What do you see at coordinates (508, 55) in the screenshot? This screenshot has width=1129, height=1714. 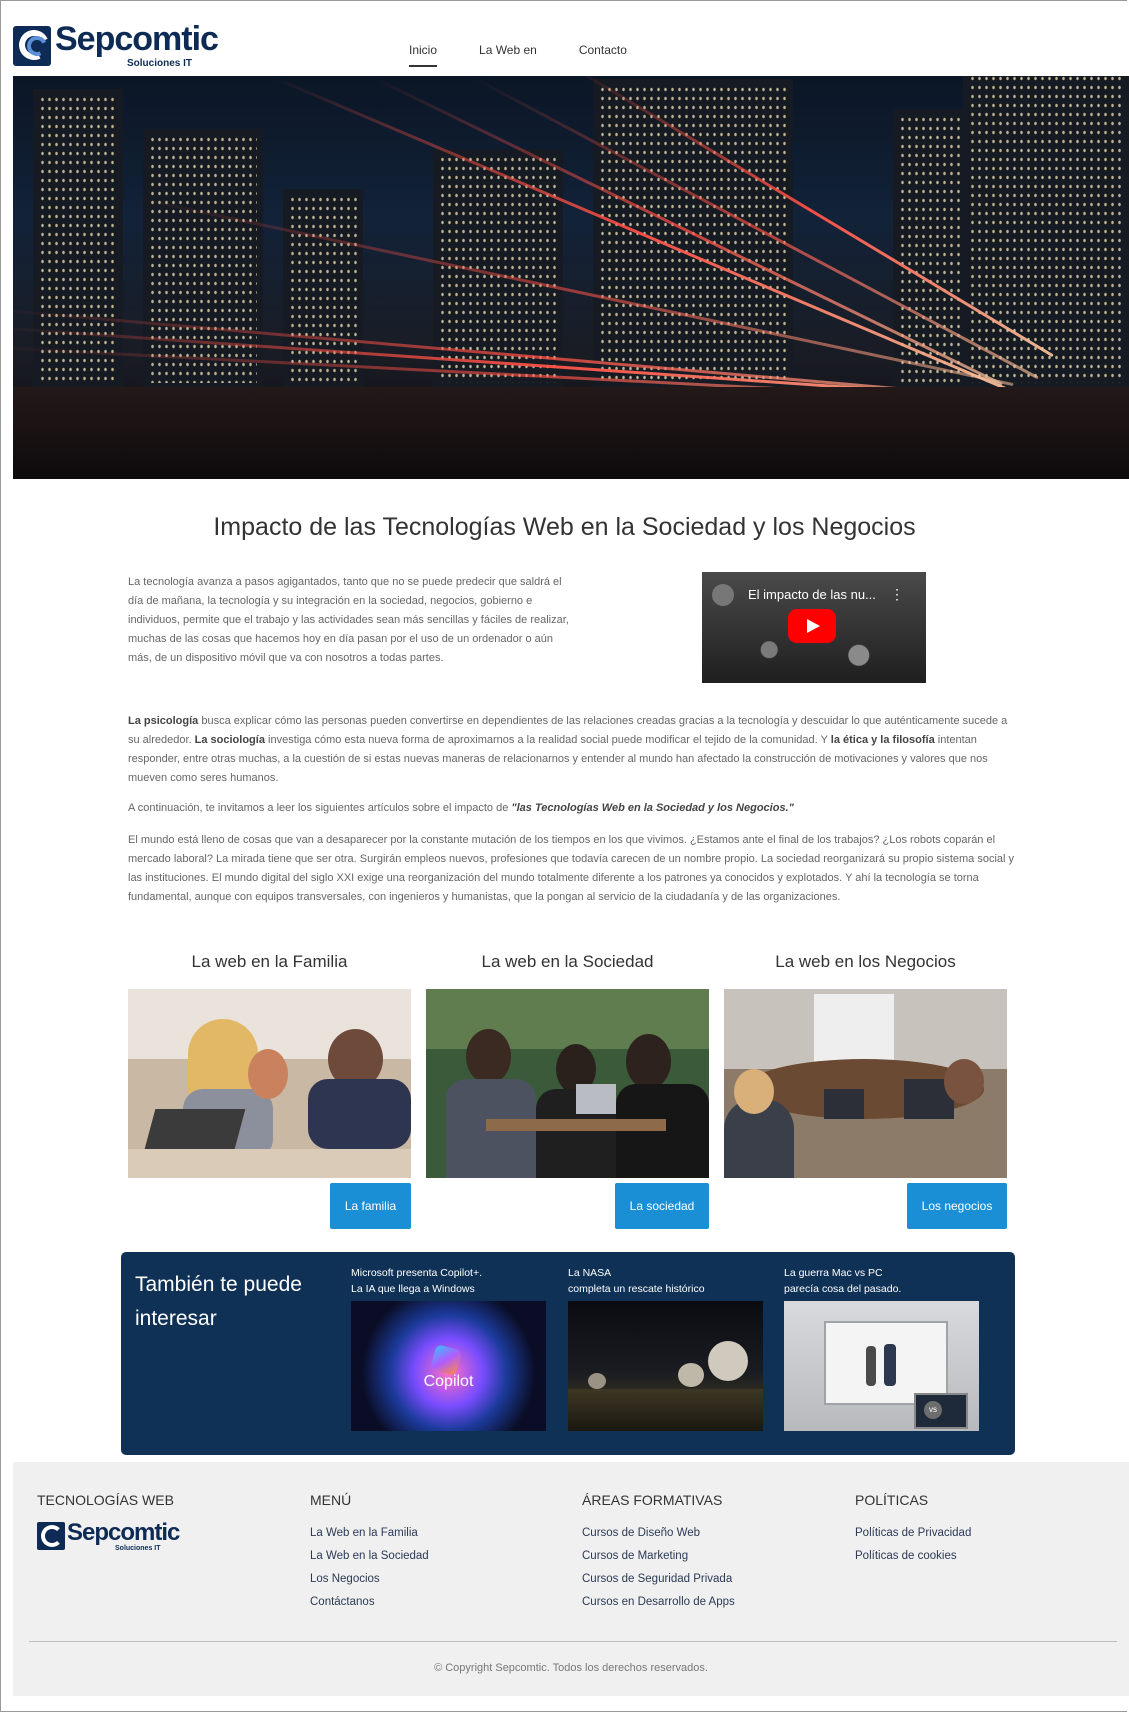 I see `nav-item-la-web-en: La Web en` at bounding box center [508, 55].